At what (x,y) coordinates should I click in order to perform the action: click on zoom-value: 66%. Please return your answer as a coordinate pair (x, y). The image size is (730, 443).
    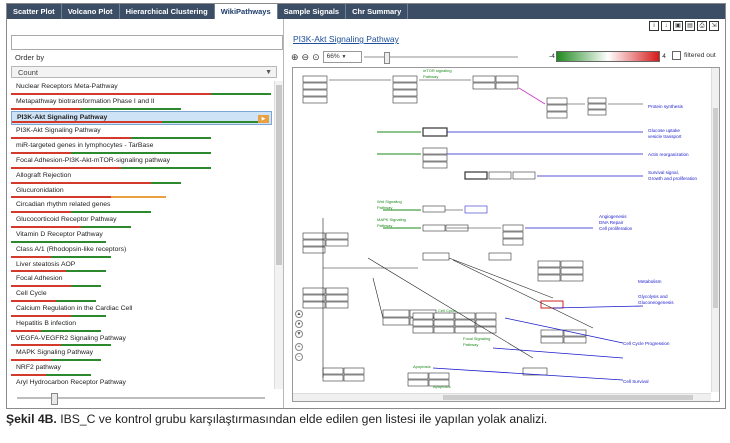
    Looking at the image, I should click on (333, 56).